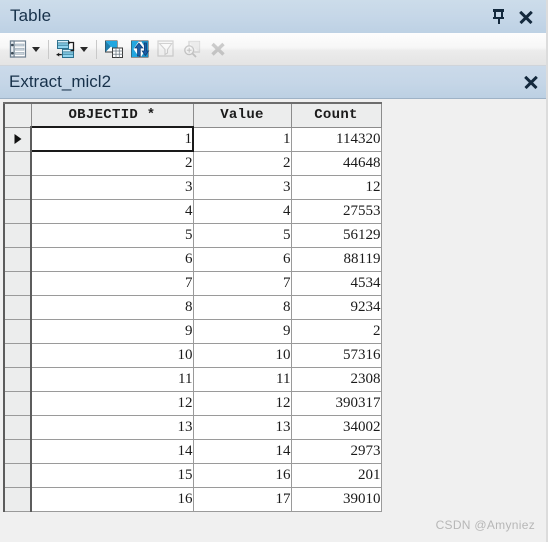  I want to click on cell-count: 390317, so click(336, 403).